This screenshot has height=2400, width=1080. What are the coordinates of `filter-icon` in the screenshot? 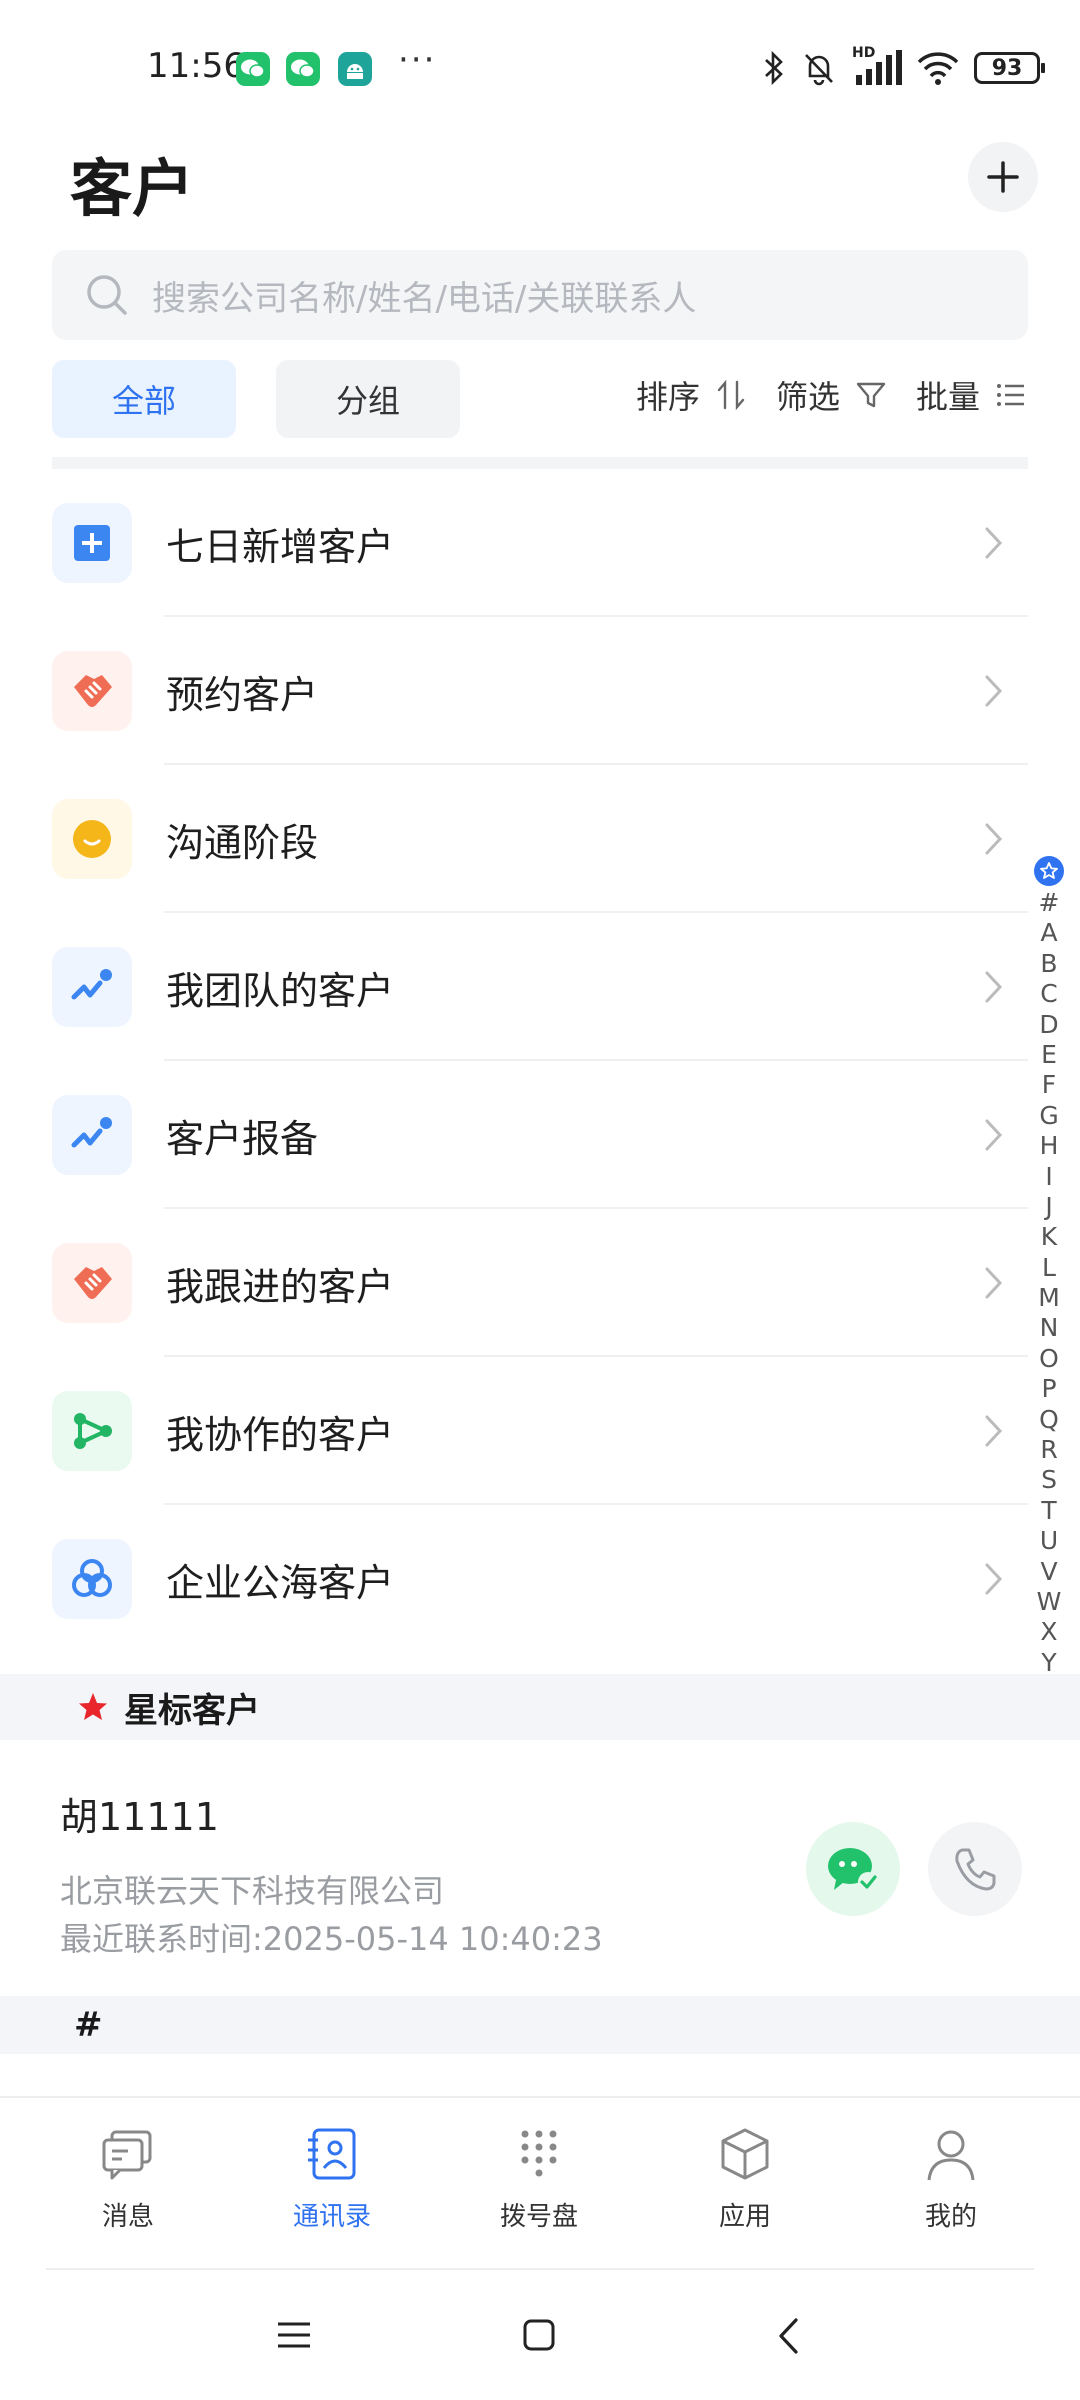 It's located at (871, 395).